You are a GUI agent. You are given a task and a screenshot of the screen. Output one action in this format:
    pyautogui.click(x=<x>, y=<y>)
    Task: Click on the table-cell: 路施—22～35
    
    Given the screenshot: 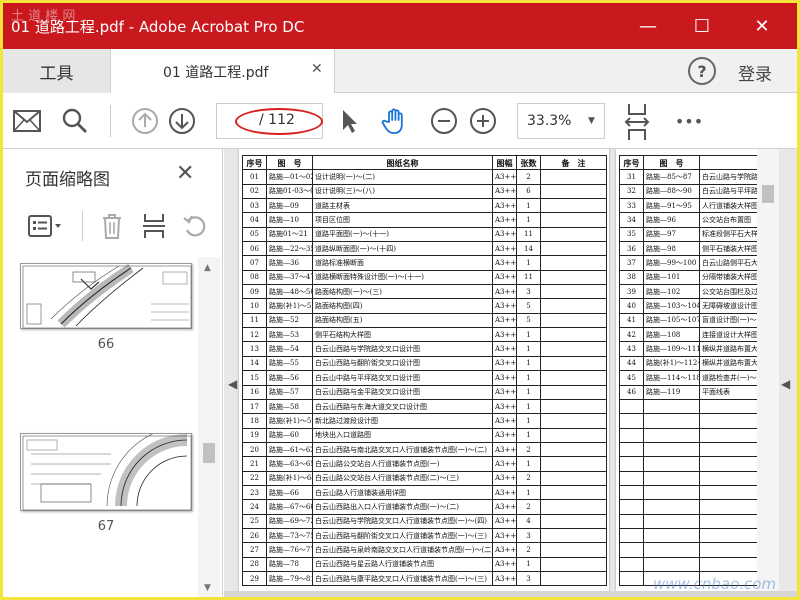 What is the action you would take?
    pyautogui.click(x=289, y=249)
    